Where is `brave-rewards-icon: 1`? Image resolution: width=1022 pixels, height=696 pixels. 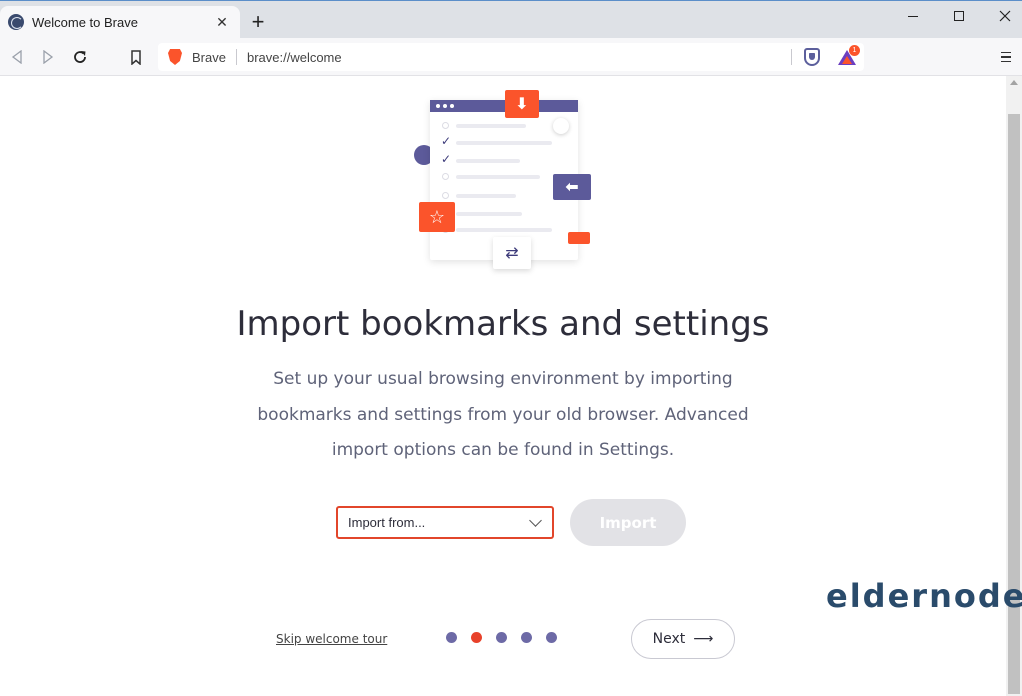 brave-rewards-icon: 1 is located at coordinates (849, 55).